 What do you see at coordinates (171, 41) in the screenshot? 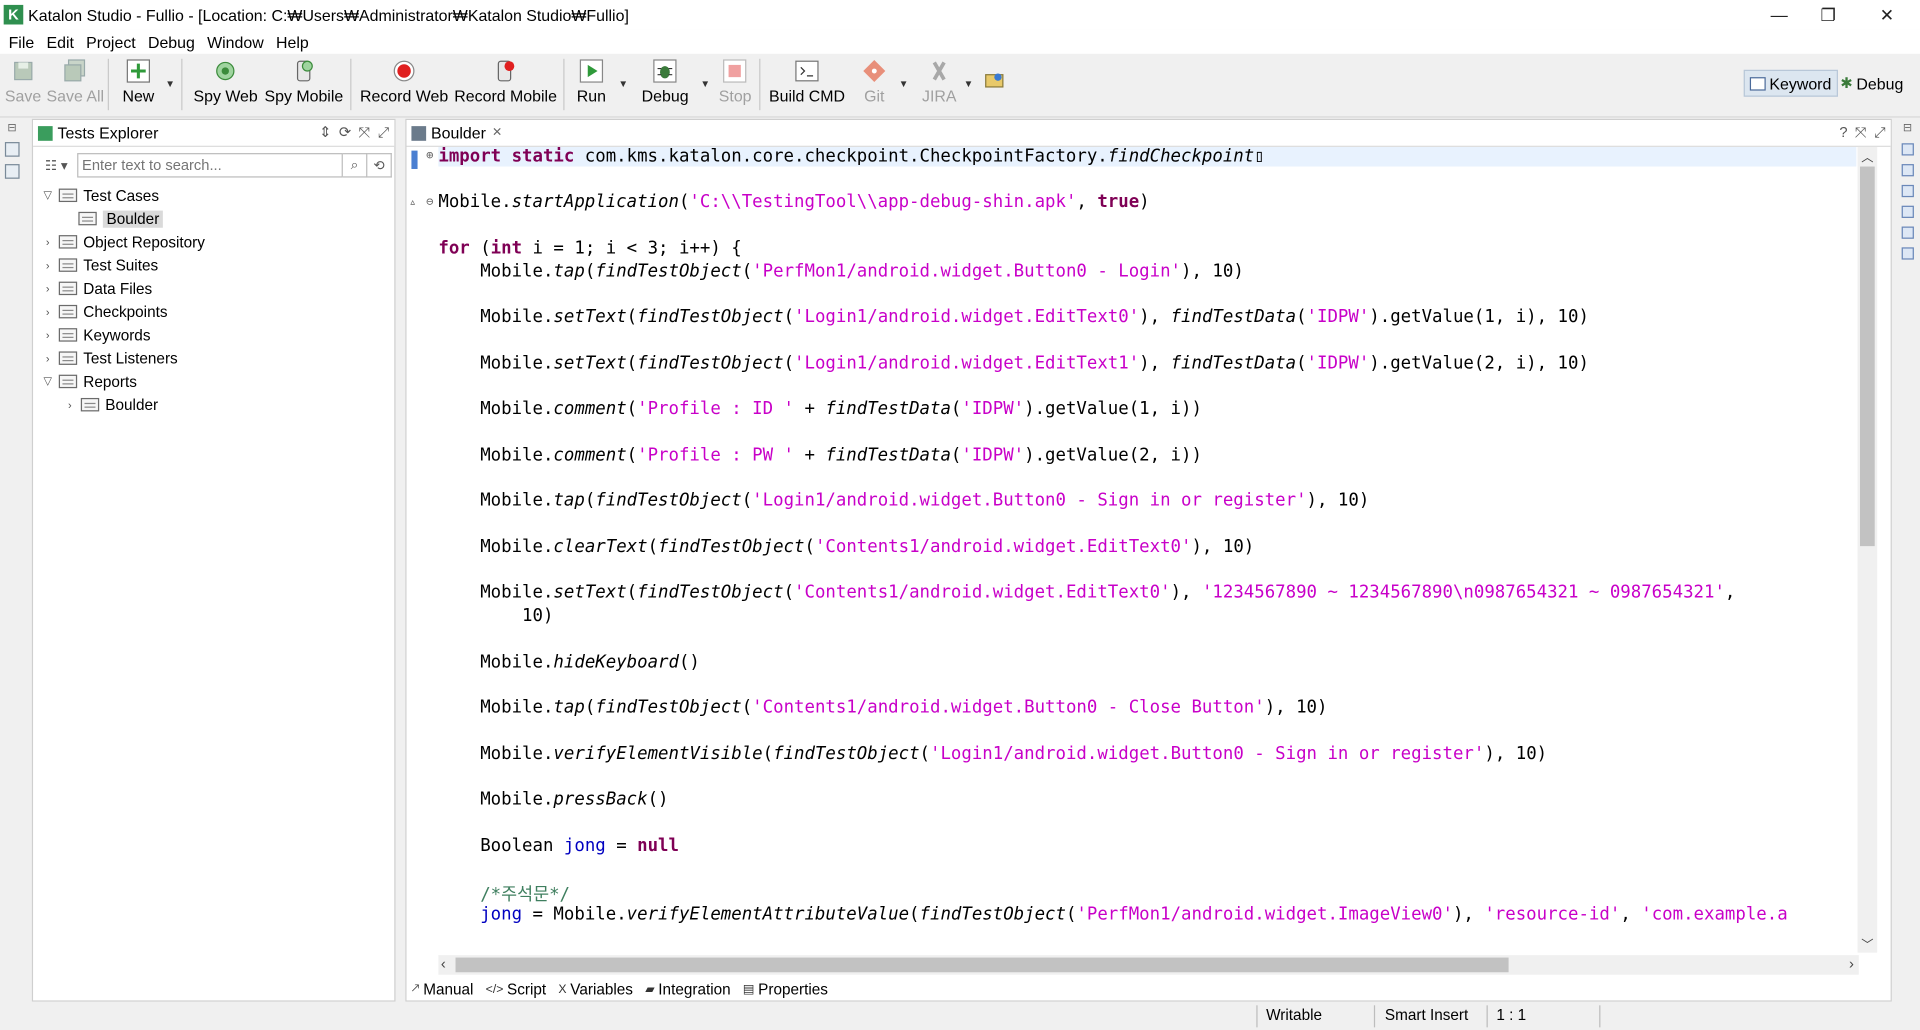
I see `menu-debug: Debug` at bounding box center [171, 41].